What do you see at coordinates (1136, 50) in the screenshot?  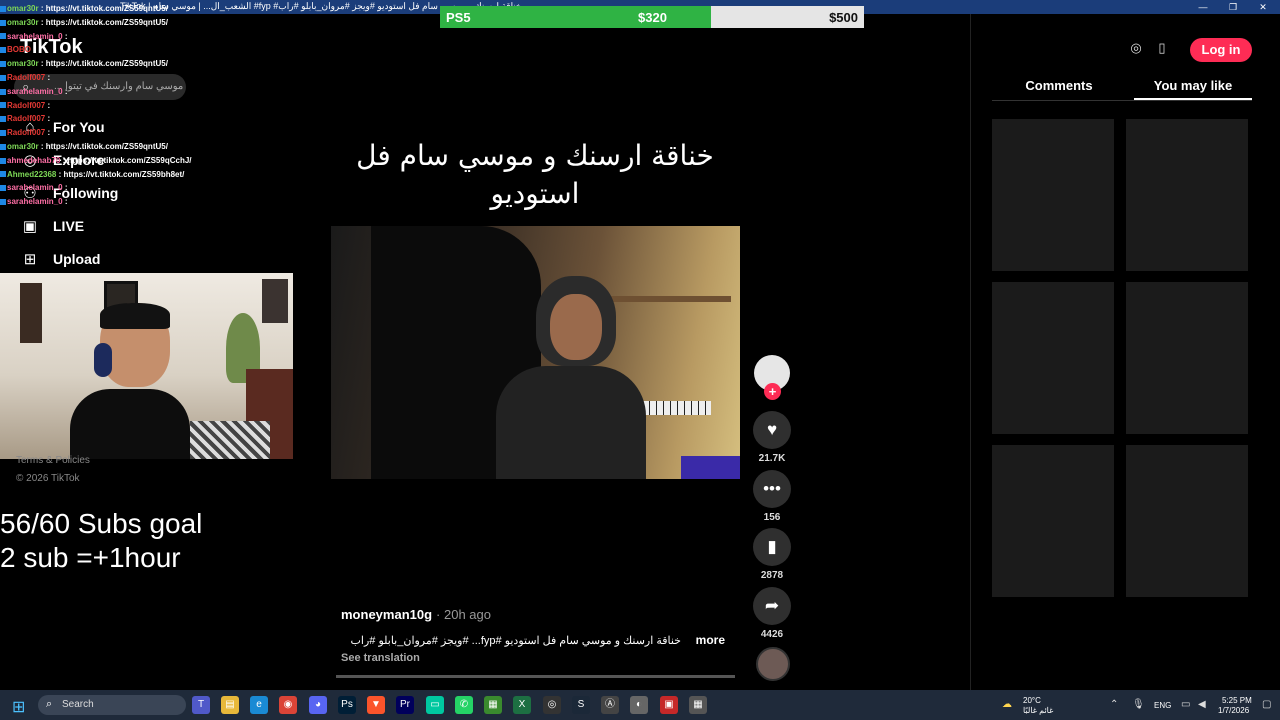 I see `compass-icon: ◎` at bounding box center [1136, 50].